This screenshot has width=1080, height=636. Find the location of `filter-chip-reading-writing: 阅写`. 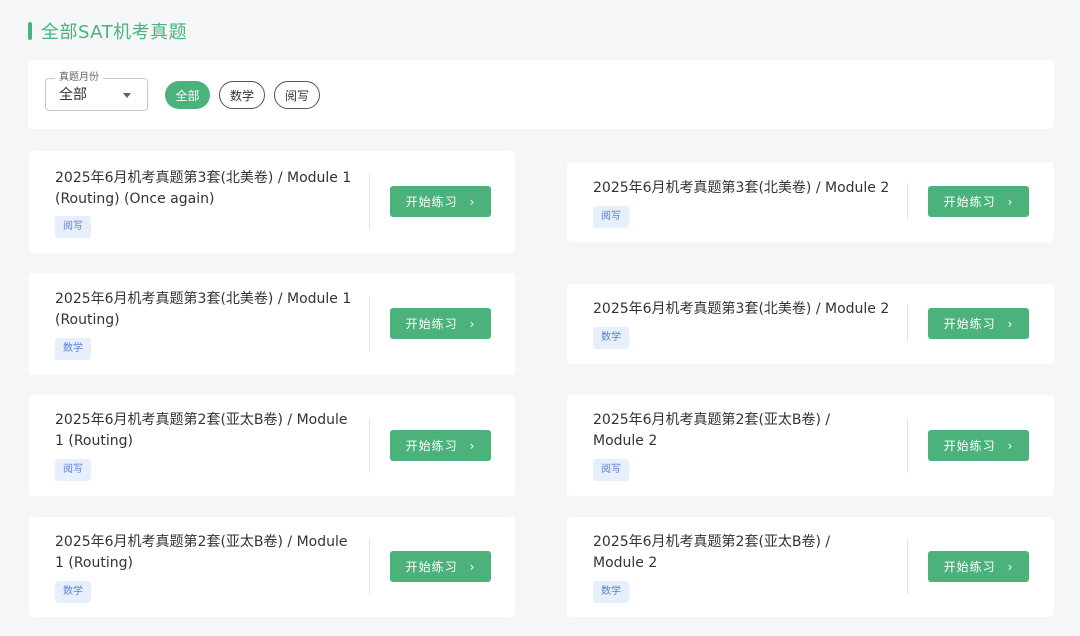

filter-chip-reading-writing: 阅写 is located at coordinates (297, 95).